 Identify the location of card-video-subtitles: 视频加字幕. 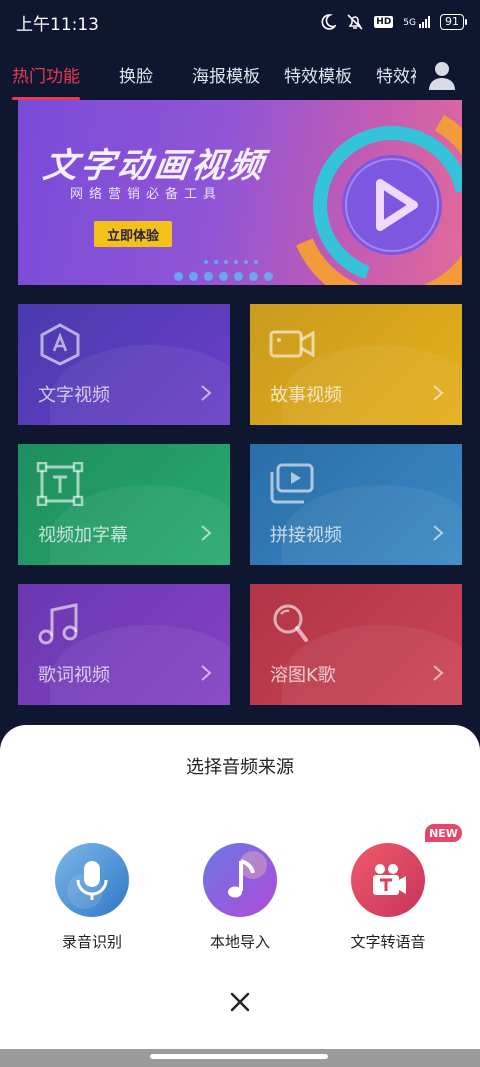
(124, 504).